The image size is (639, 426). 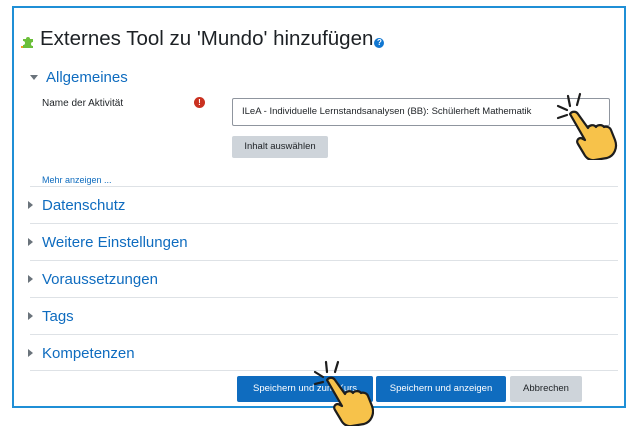 I want to click on page-title: Externes Tool zu 'Mundo' hinzufügen, so click(x=207, y=38).